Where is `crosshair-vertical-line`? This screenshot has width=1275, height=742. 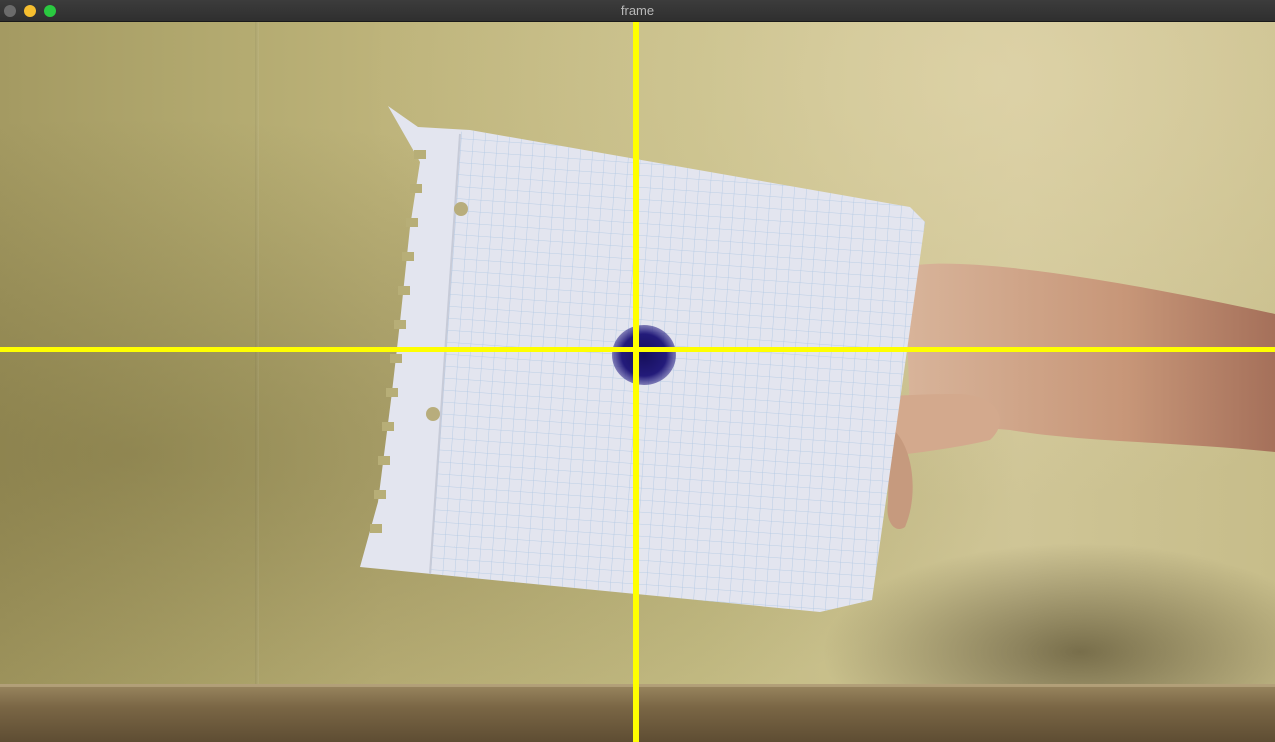 crosshair-vertical-line is located at coordinates (636, 382).